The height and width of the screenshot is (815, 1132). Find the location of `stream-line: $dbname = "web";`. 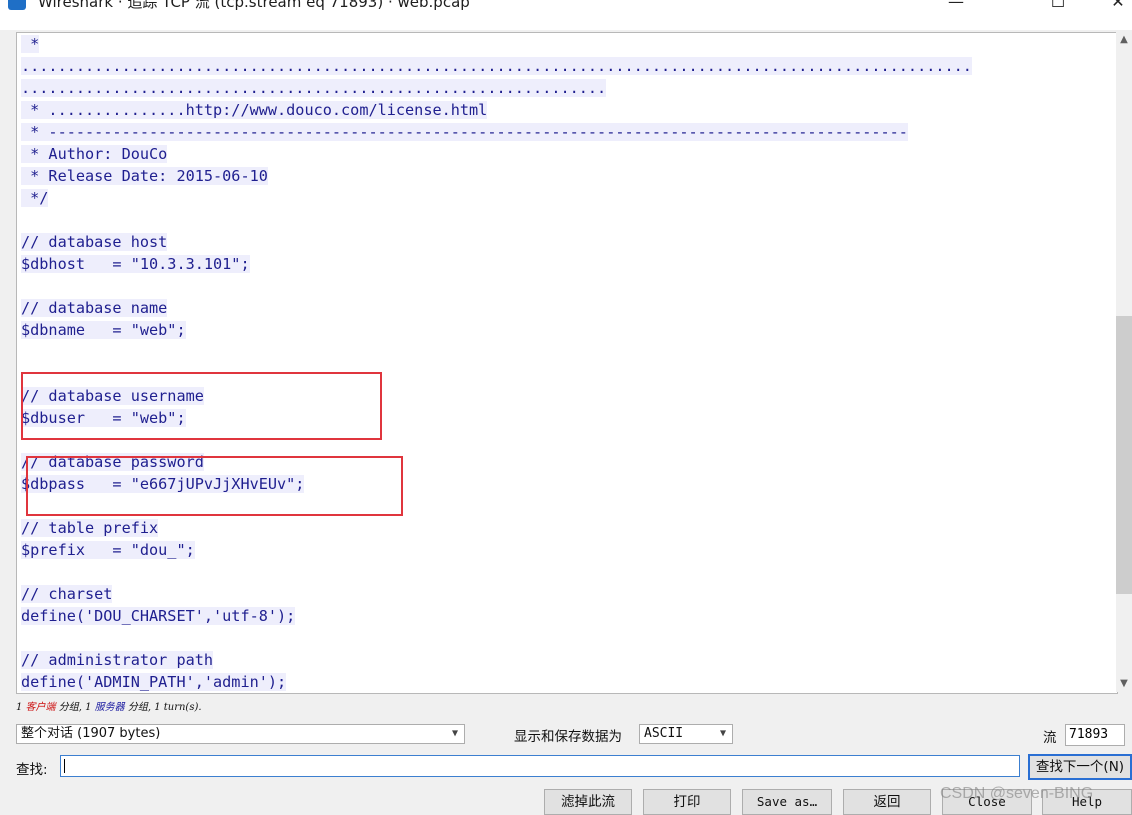

stream-line: $dbname = "web"; is located at coordinates (496, 330).